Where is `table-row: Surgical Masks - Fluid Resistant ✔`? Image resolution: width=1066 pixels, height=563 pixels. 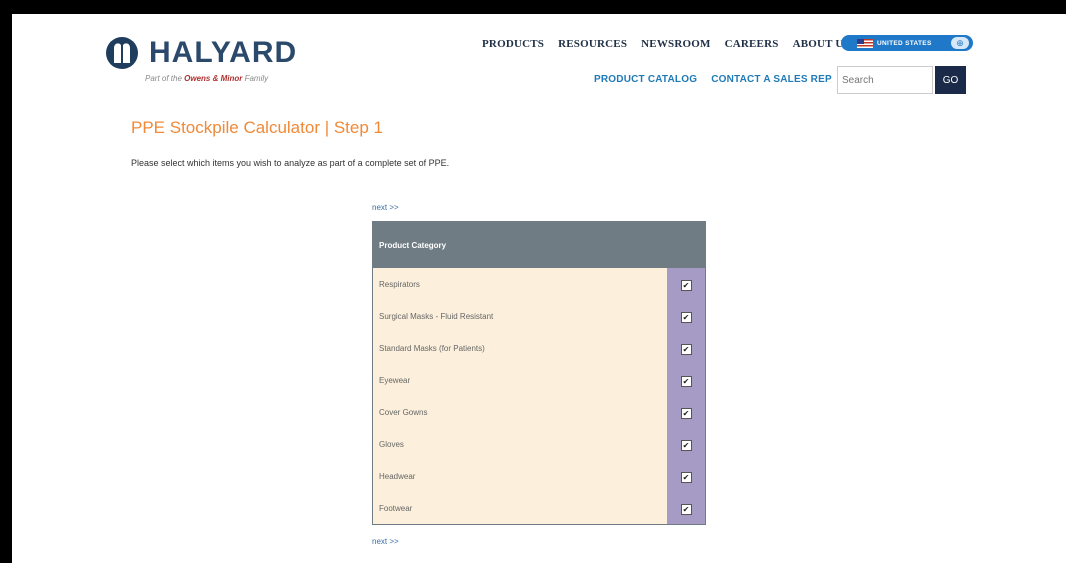
table-row: Surgical Masks - Fluid Resistant ✔ is located at coordinates (539, 316).